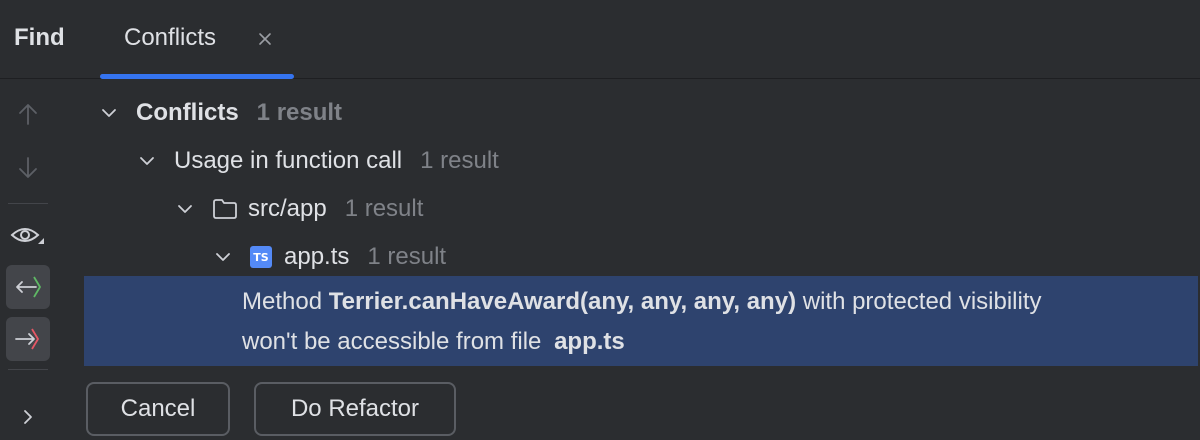 Image resolution: width=1200 pixels, height=440 pixels. Describe the element at coordinates (634, 406) in the screenshot. I see `refactor-buttons-bar: Cancel Do Refactor` at that location.